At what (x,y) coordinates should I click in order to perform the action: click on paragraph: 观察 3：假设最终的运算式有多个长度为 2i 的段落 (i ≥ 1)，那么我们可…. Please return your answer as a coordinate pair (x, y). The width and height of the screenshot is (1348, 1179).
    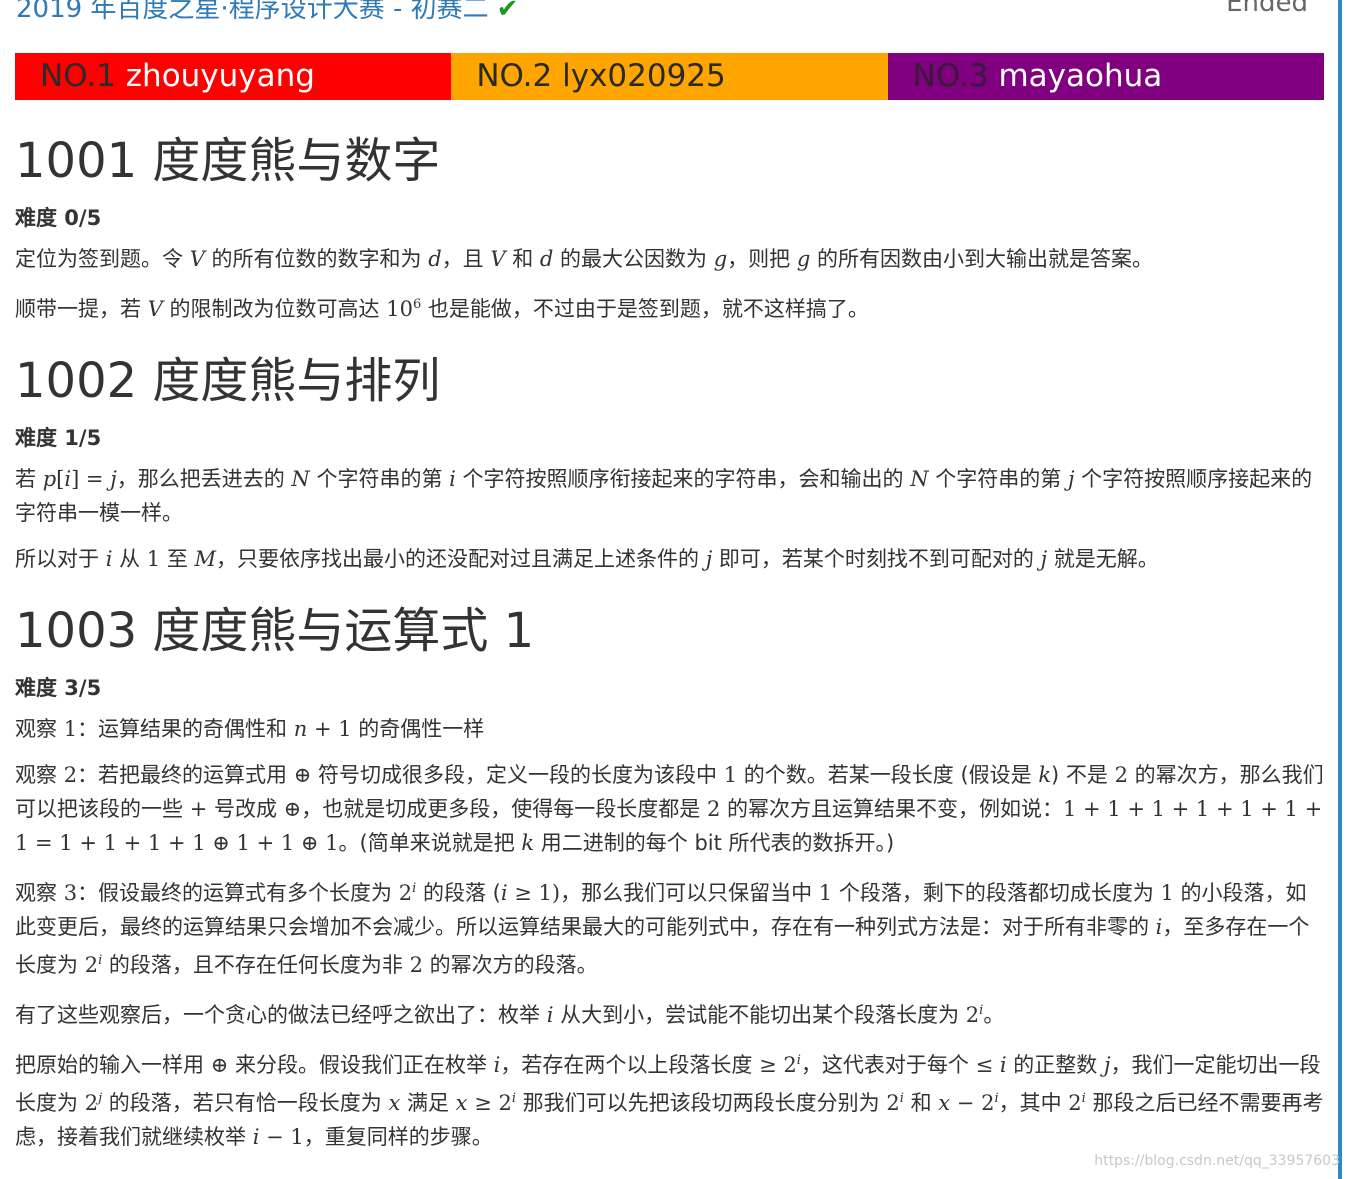
    Looking at the image, I should click on (662, 929).